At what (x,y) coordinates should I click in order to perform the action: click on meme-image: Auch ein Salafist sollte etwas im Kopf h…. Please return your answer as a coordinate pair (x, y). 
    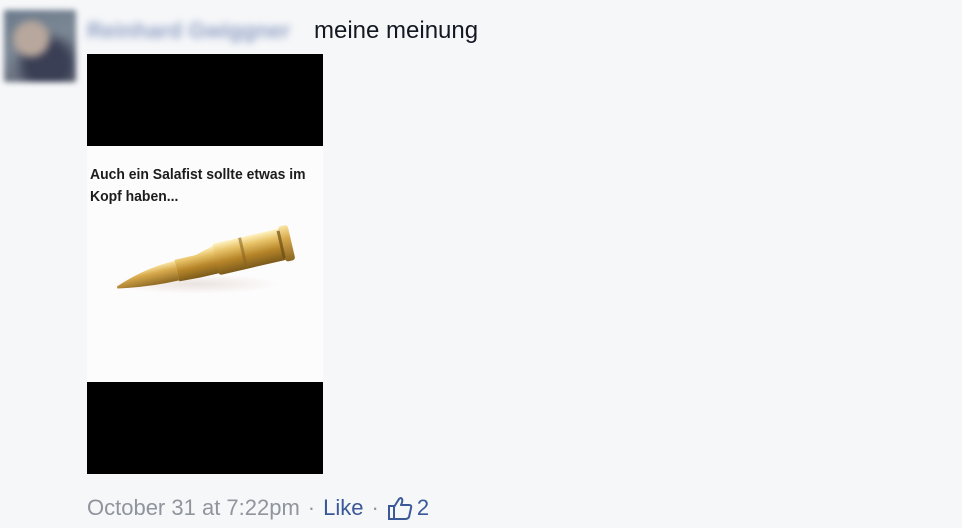
    Looking at the image, I should click on (205, 264).